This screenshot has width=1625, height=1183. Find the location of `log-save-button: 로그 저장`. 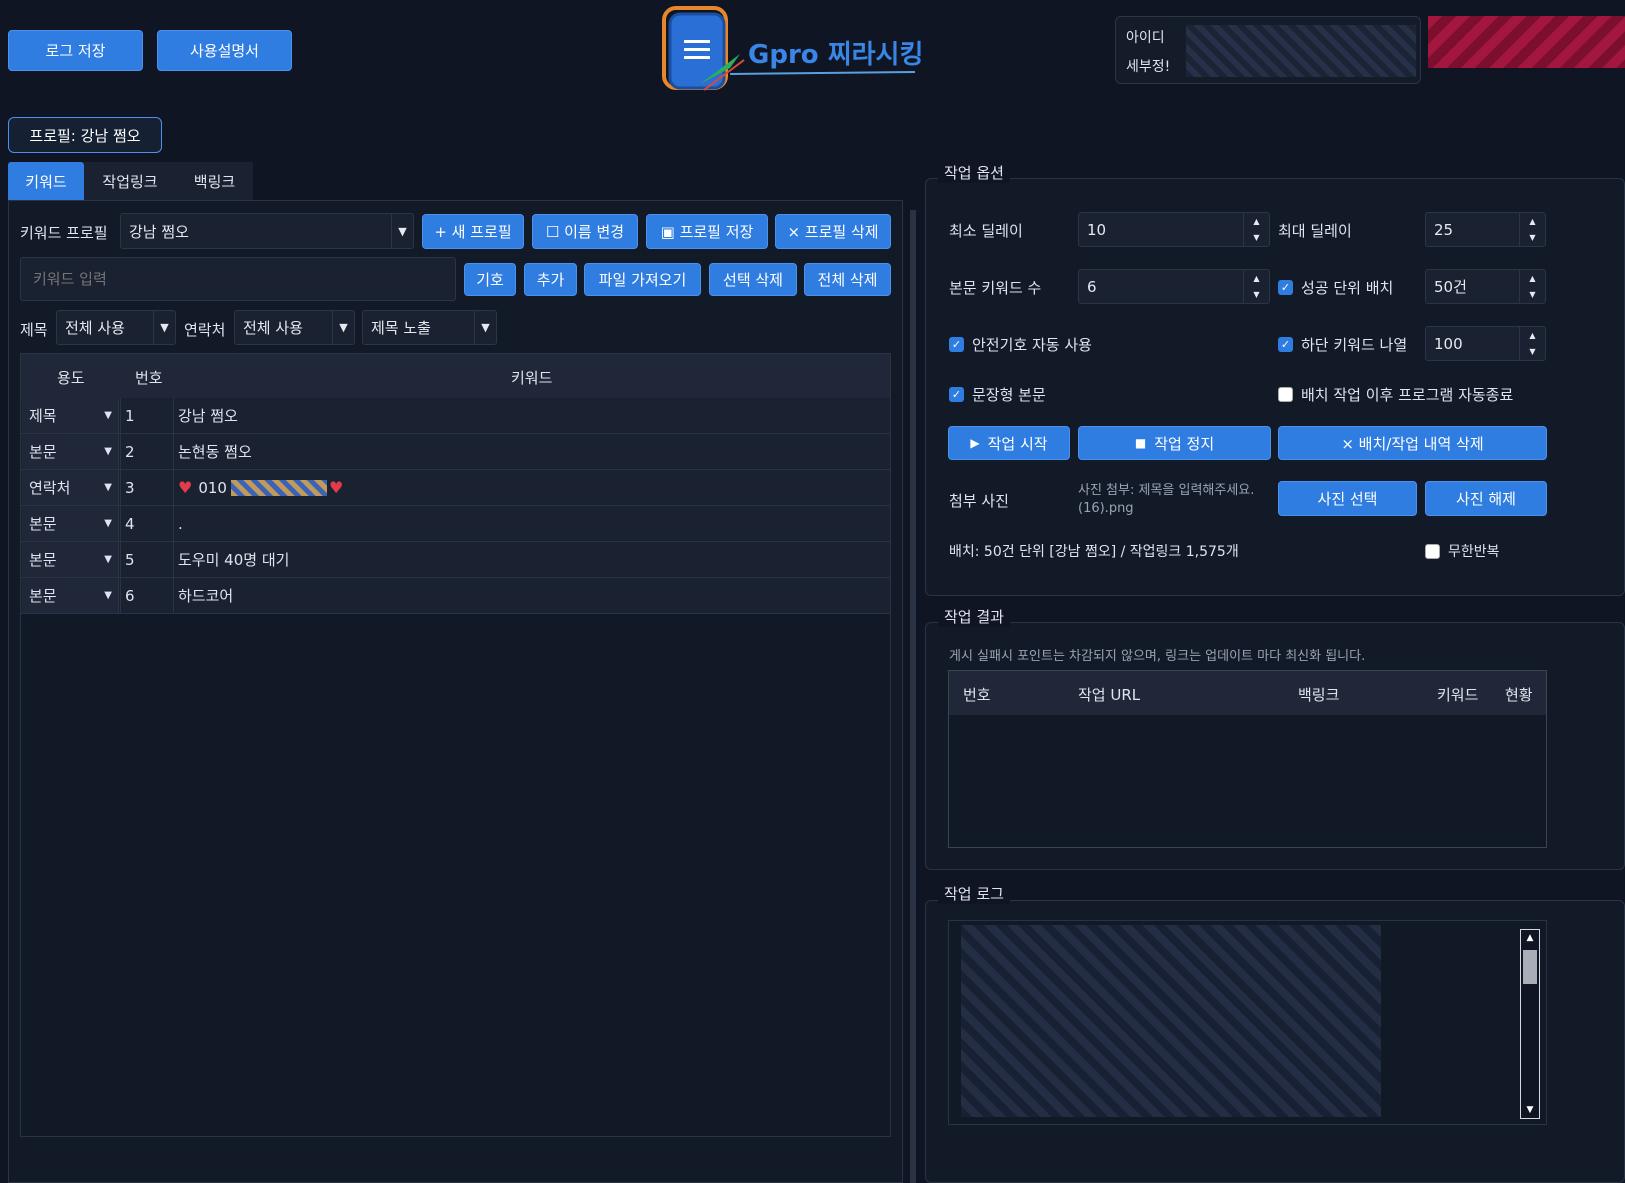

log-save-button: 로그 저장 is located at coordinates (75, 50).